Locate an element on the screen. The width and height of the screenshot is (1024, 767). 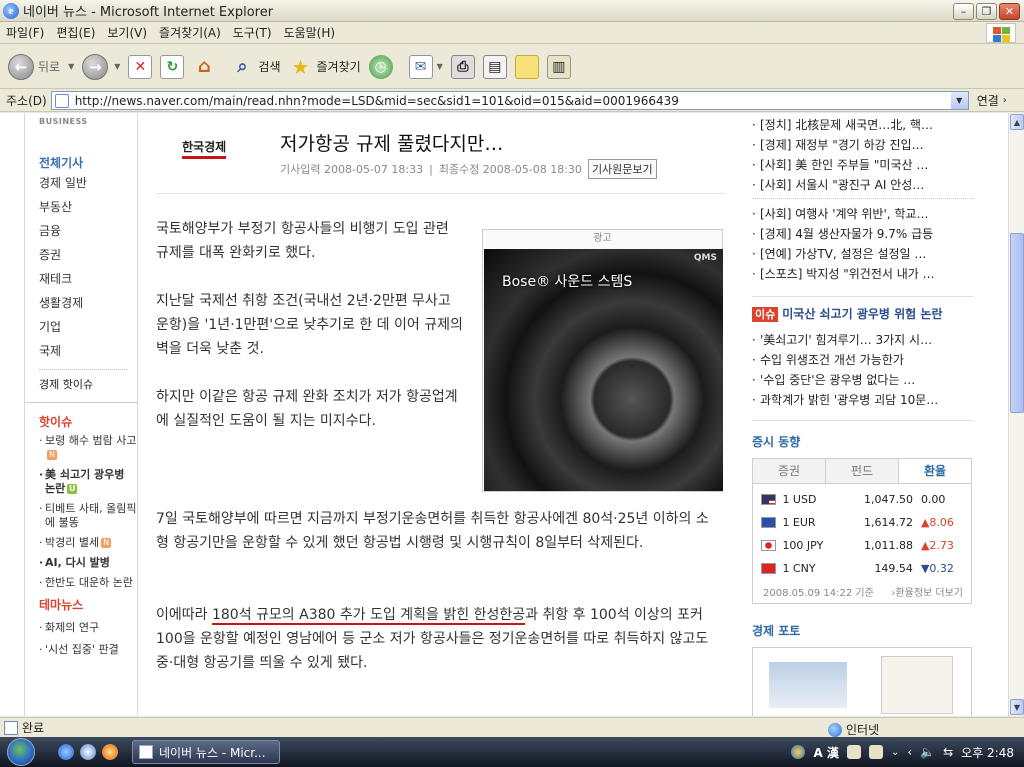
menu-view: 보기(V) is located at coordinates (127, 32).